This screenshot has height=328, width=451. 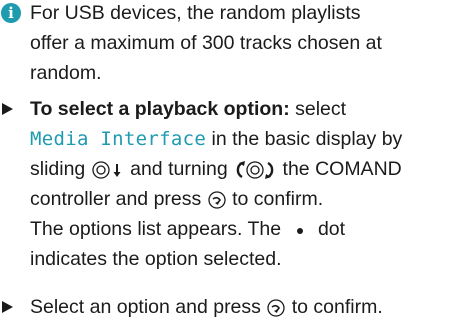 What do you see at coordinates (334, 307) in the screenshot?
I see `step2-post: to confirm.` at bounding box center [334, 307].